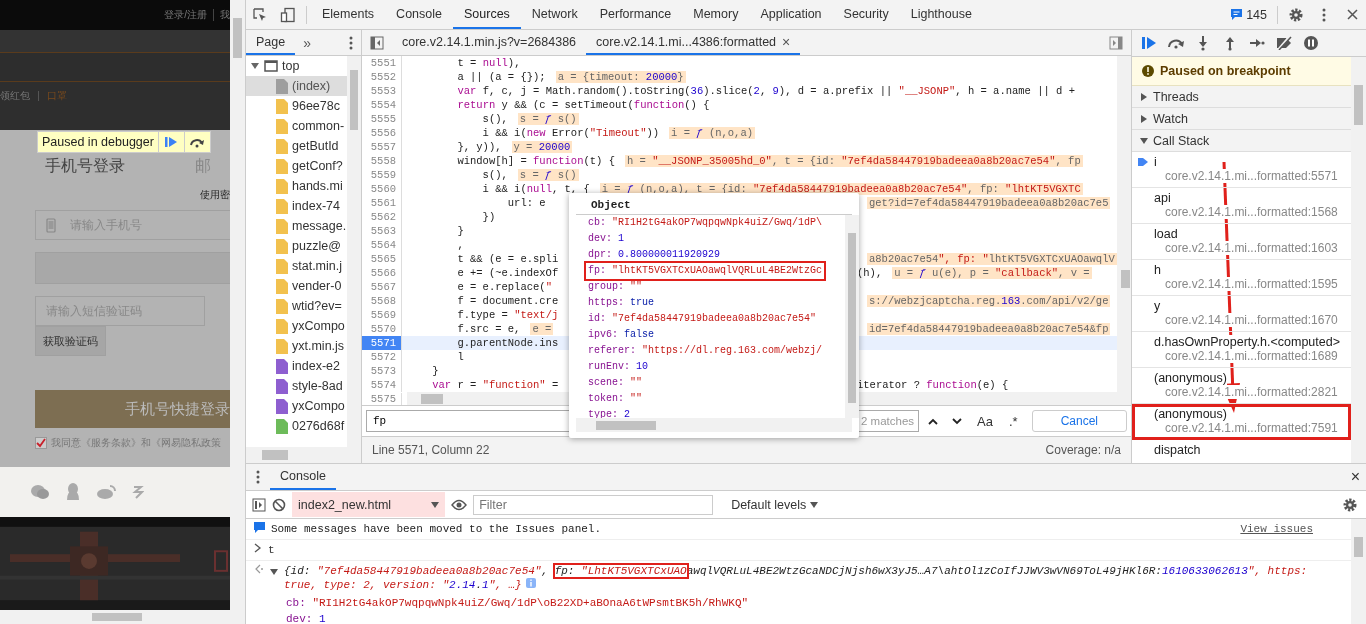 This screenshot has width=1366, height=624. What do you see at coordinates (1013, 421) in the screenshot?
I see `regex-button: .*` at bounding box center [1013, 421].